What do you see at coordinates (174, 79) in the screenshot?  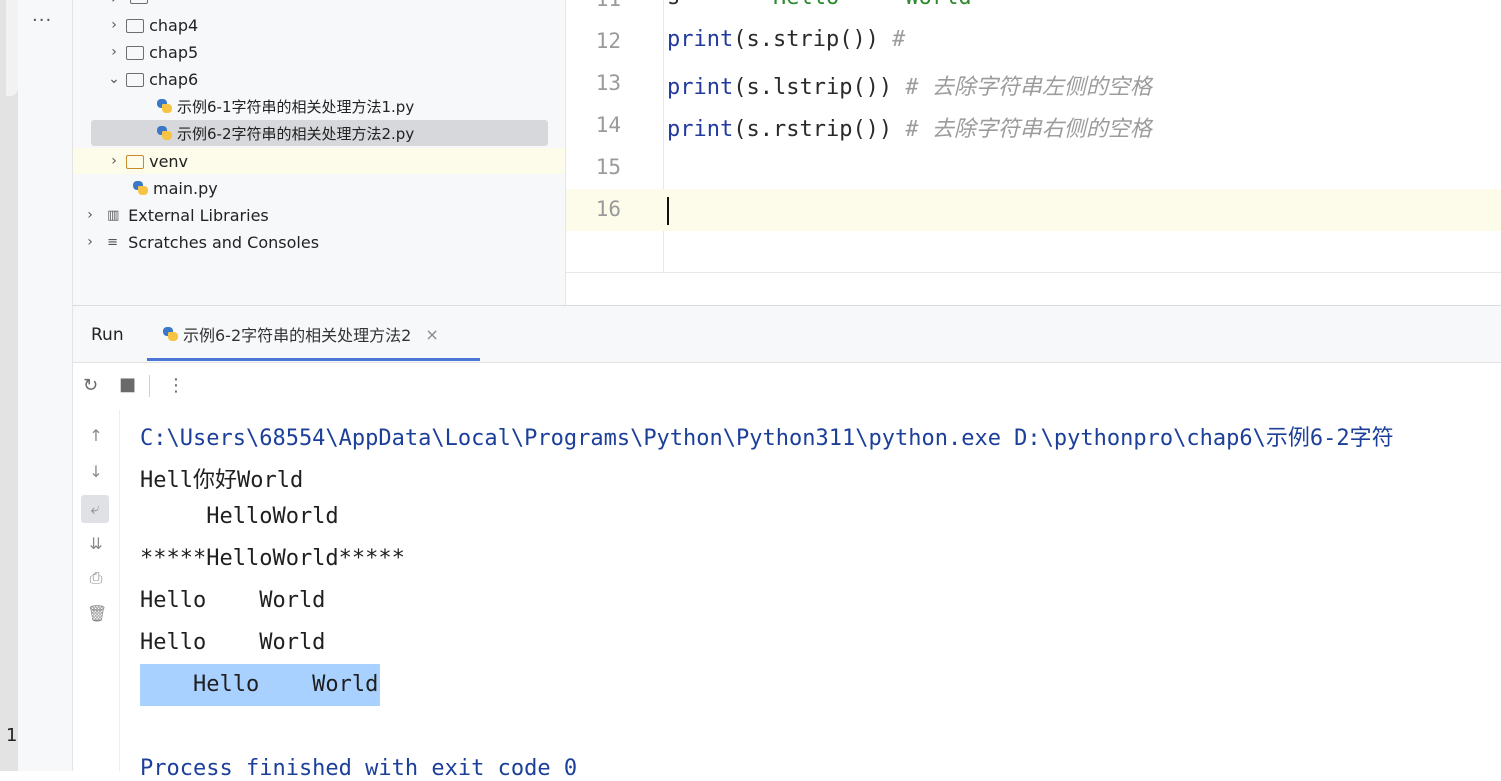 I see `tree-item-label: chap6` at bounding box center [174, 79].